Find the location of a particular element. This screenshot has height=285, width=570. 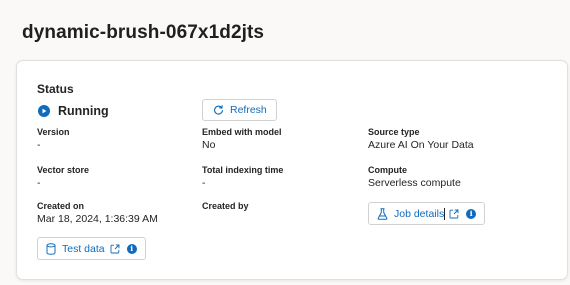

page-title: dynamic-brush-067x1d2jts is located at coordinates (143, 32).